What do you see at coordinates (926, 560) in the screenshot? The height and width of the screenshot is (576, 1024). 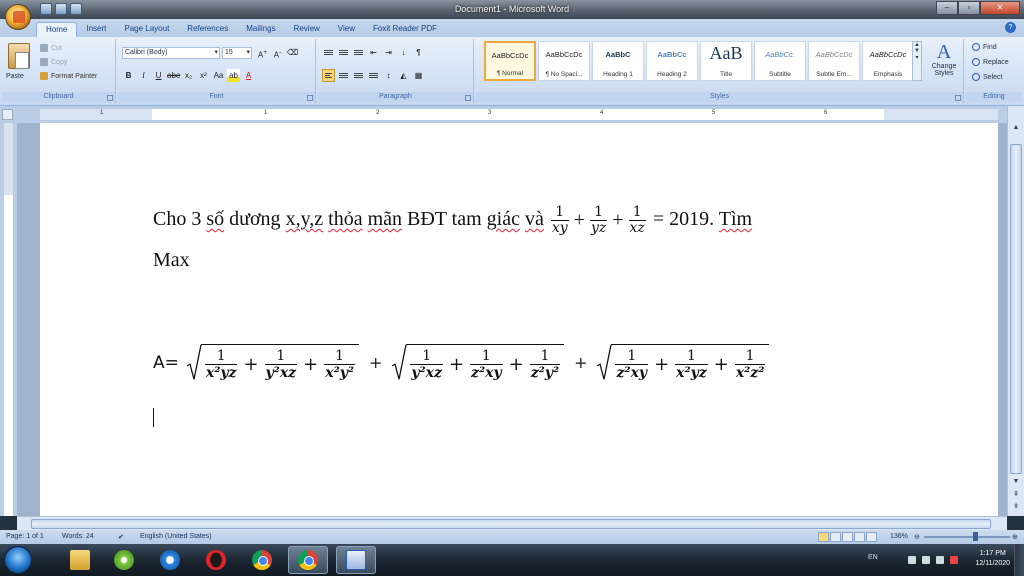 I see `network-icon` at bounding box center [926, 560].